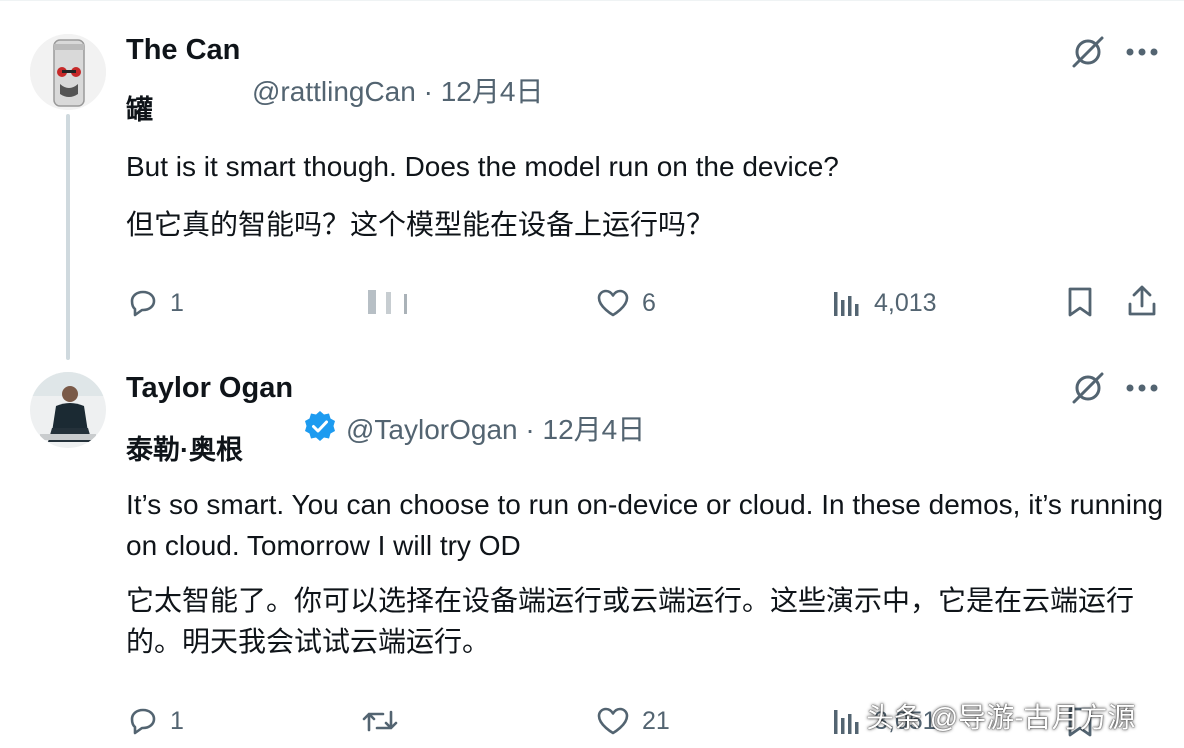  What do you see at coordinates (209, 388) in the screenshot?
I see `display-name: Taylor Ogan` at bounding box center [209, 388].